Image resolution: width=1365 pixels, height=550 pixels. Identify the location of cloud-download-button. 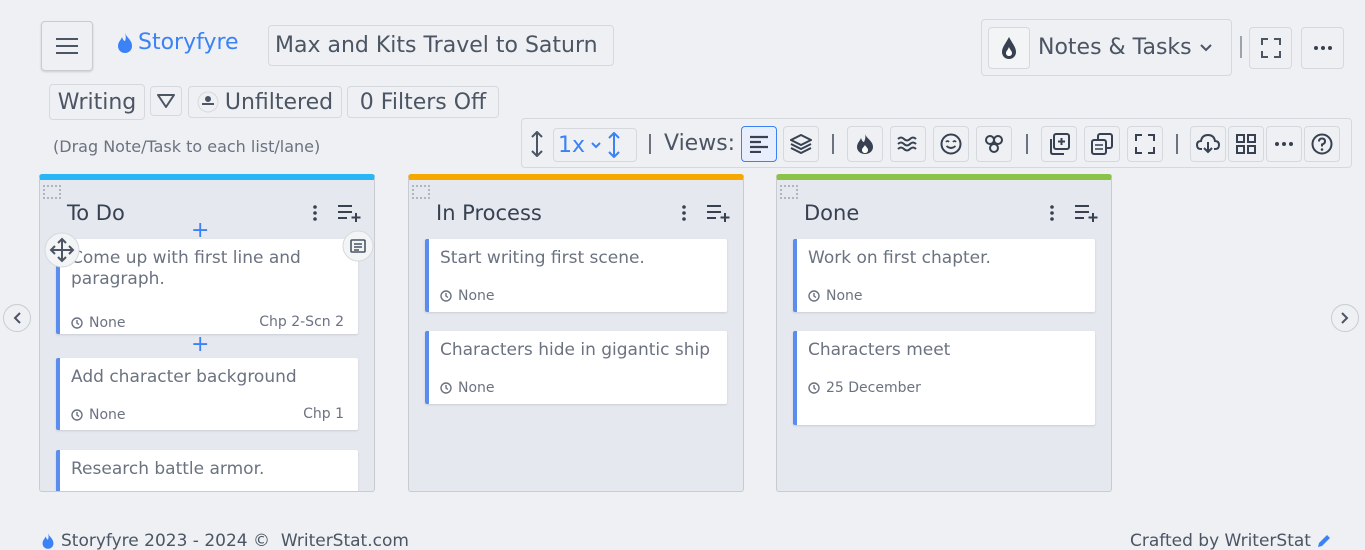
(1208, 144).